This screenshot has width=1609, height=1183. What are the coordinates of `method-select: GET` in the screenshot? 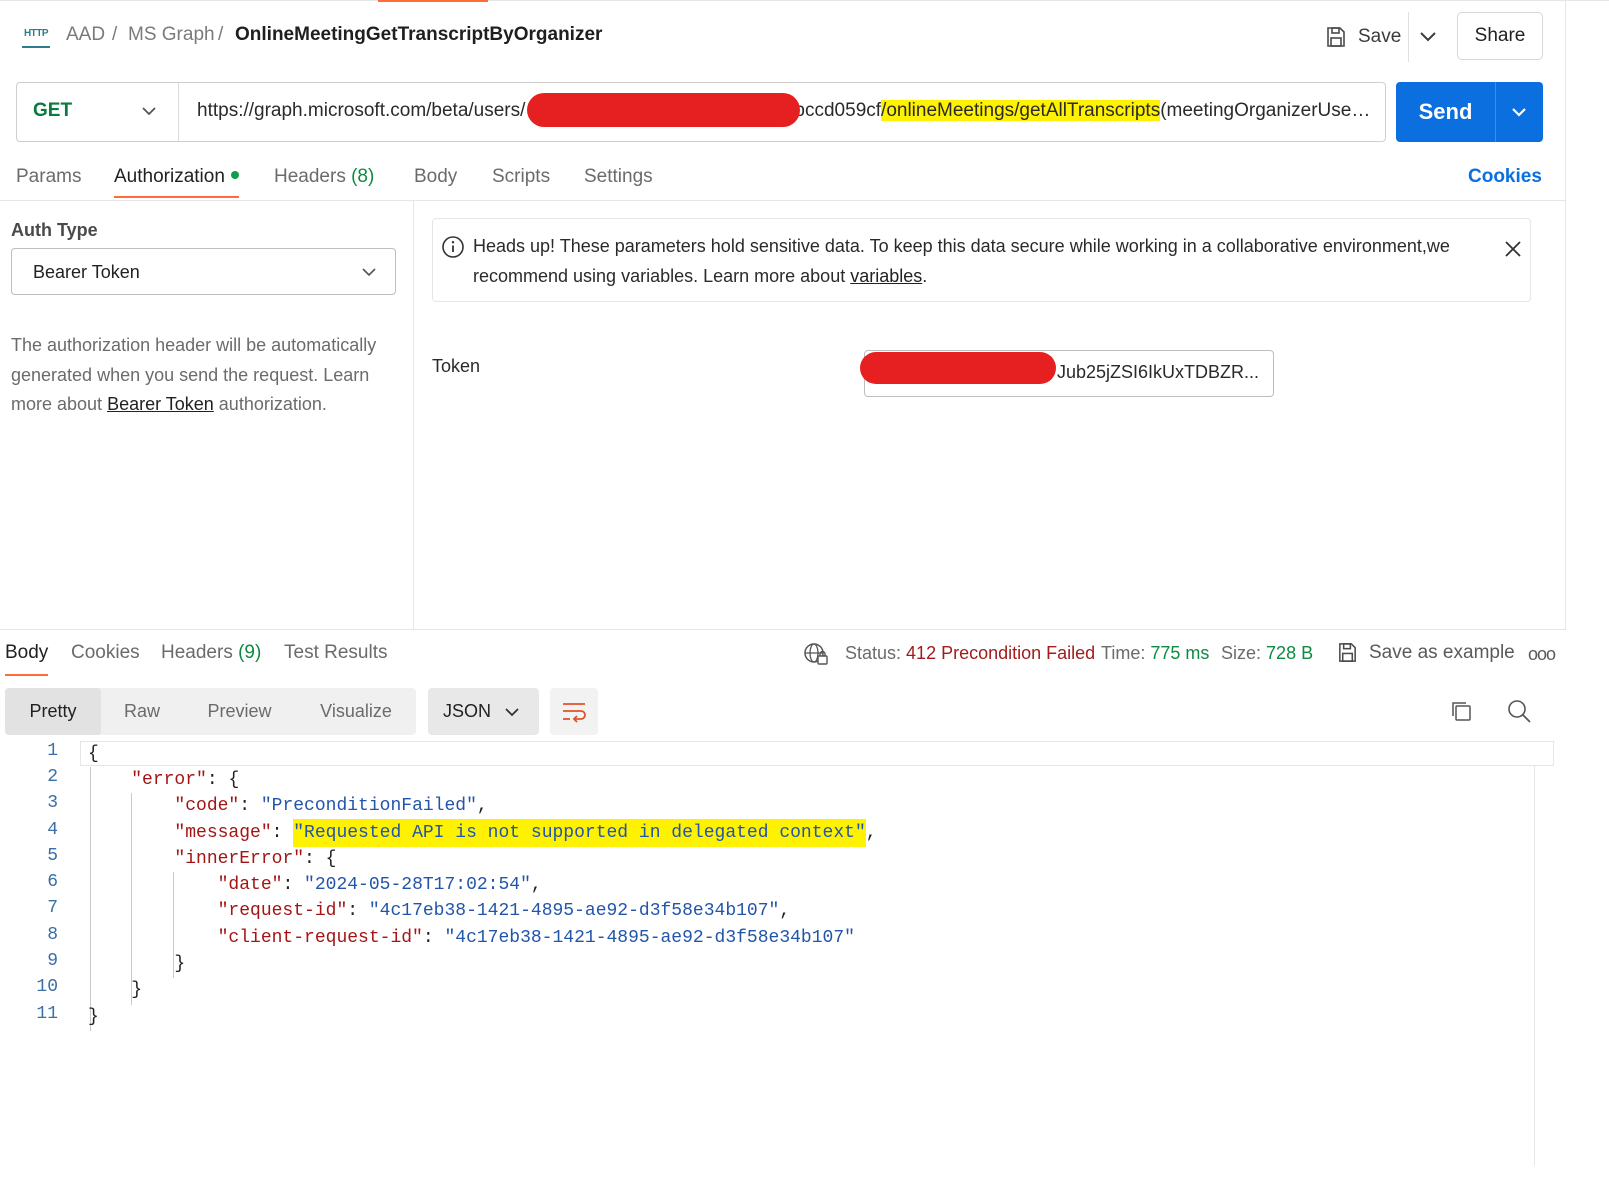 It's located at (52, 111).